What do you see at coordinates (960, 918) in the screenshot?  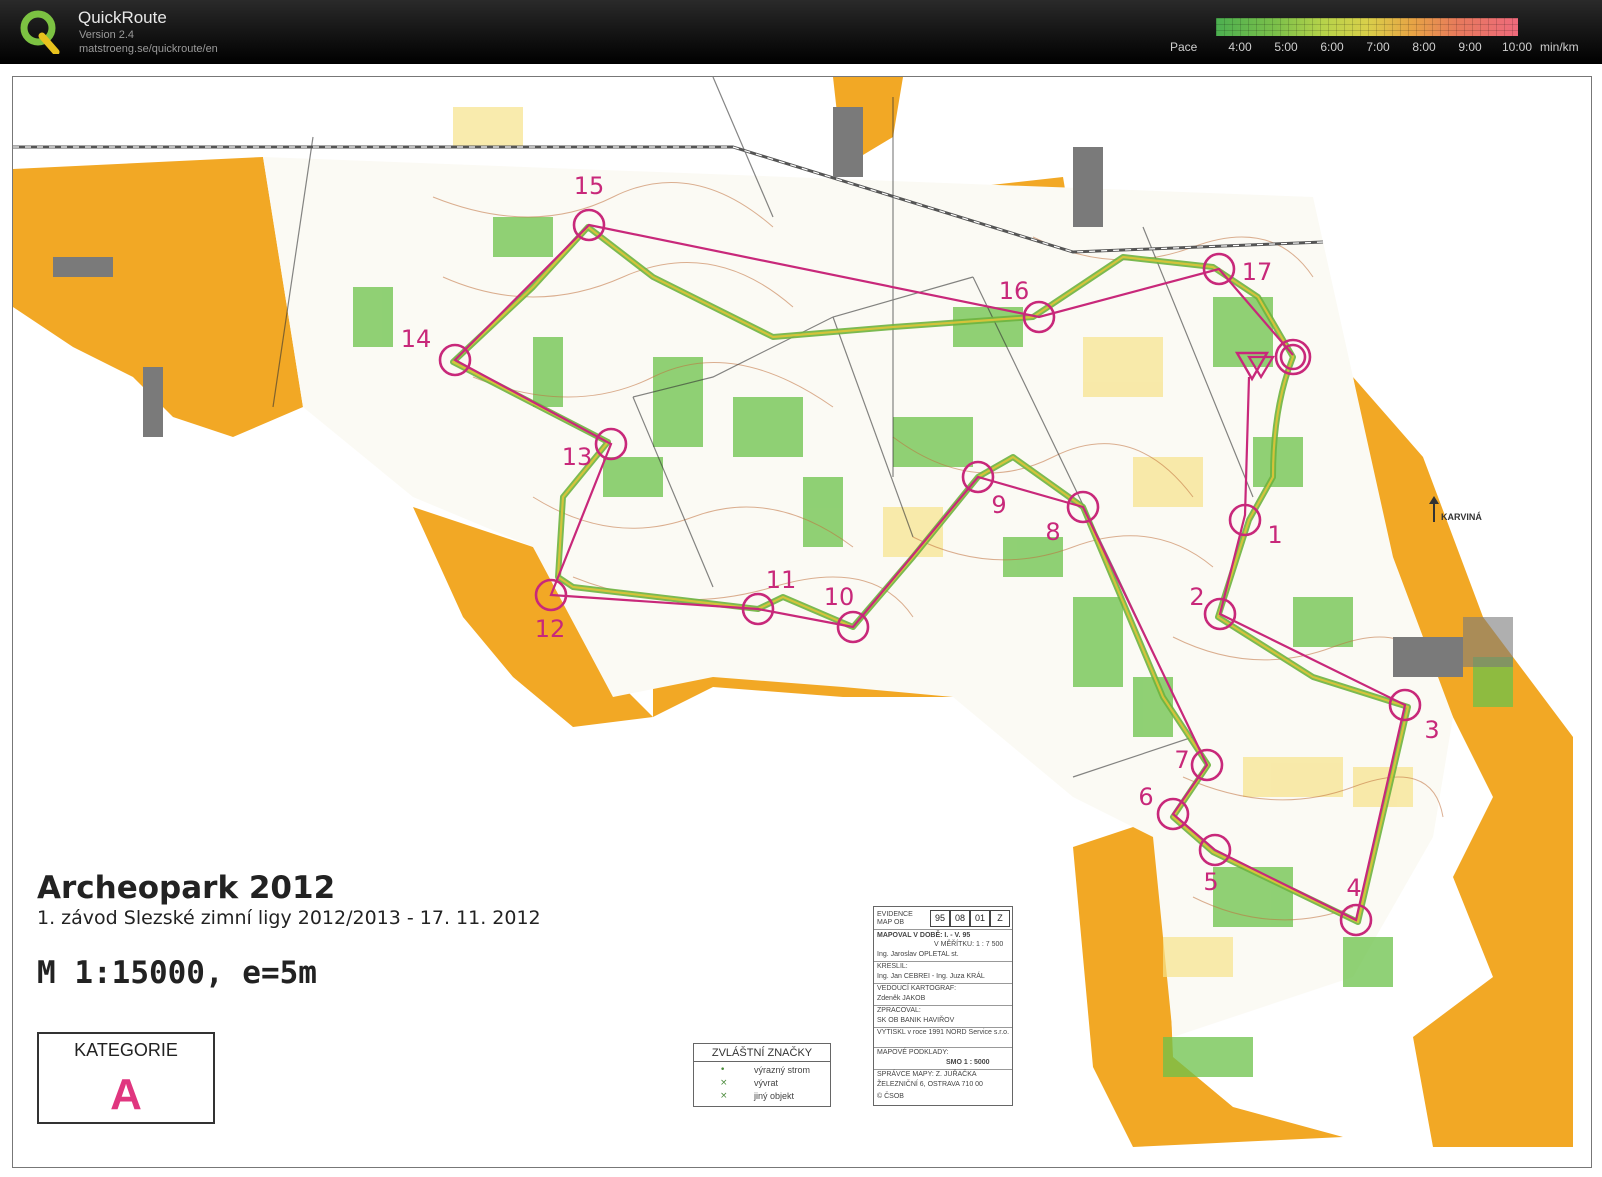 I see `info-code: 08` at bounding box center [960, 918].